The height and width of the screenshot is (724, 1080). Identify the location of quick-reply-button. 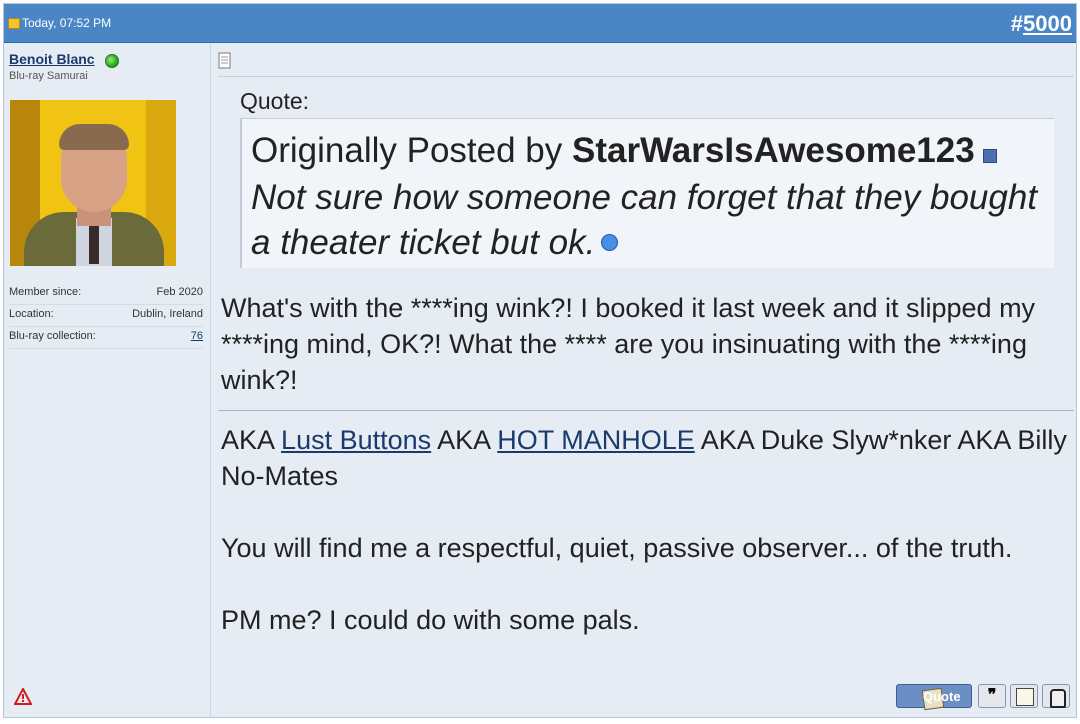
(1024, 696).